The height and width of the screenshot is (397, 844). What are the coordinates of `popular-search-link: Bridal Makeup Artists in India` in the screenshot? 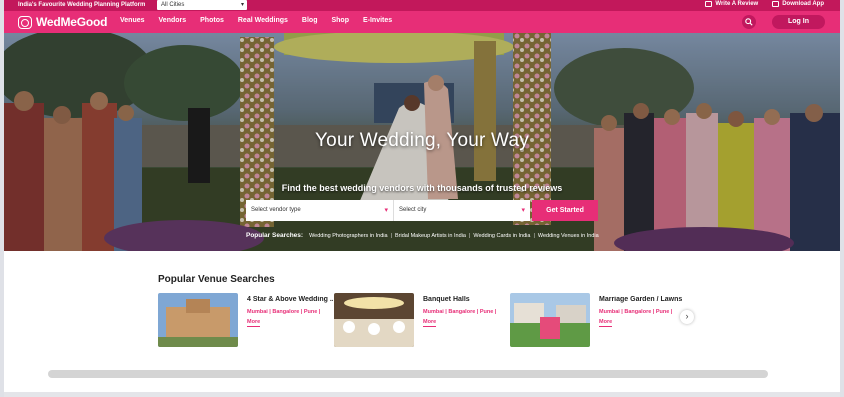 It's located at (430, 236).